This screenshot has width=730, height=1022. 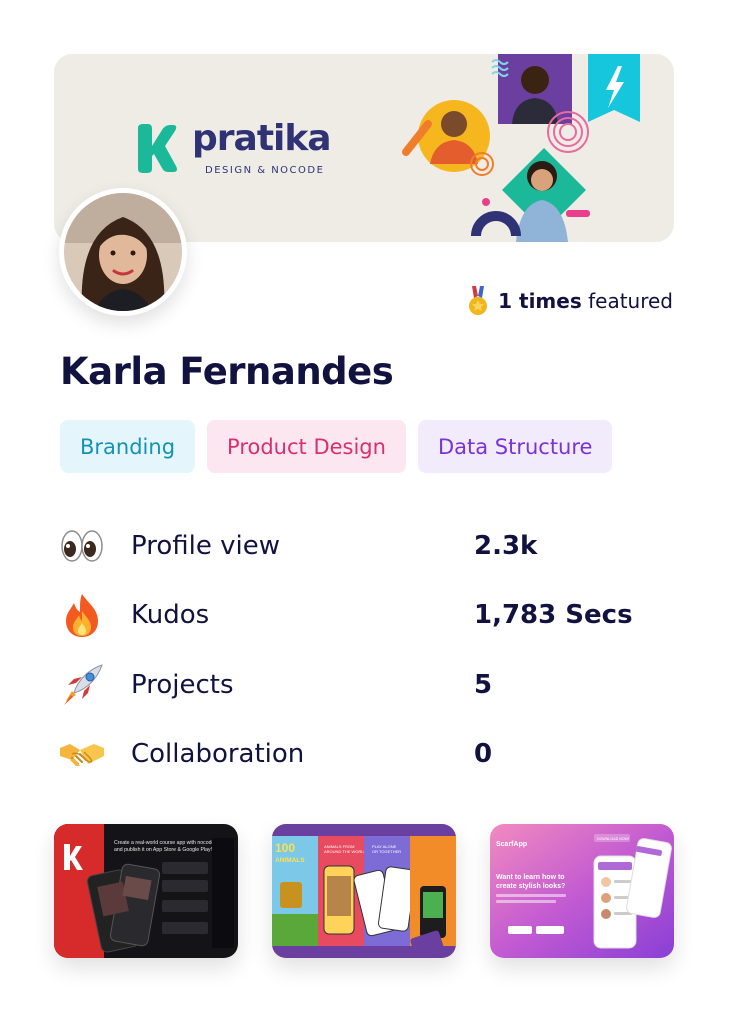 I want to click on stat-label: Projects, so click(x=182, y=685).